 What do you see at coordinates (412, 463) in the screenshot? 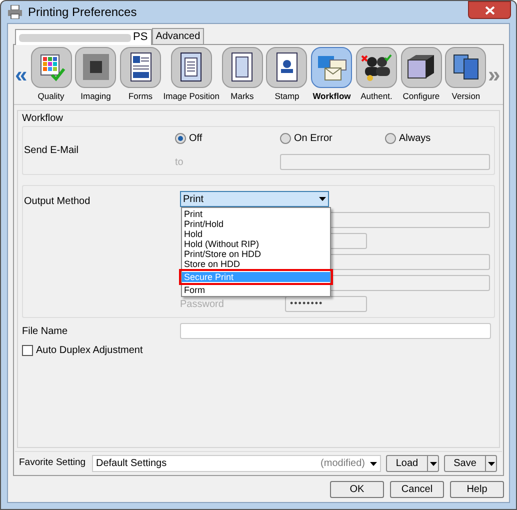
I see `split-button: Load` at bounding box center [412, 463].